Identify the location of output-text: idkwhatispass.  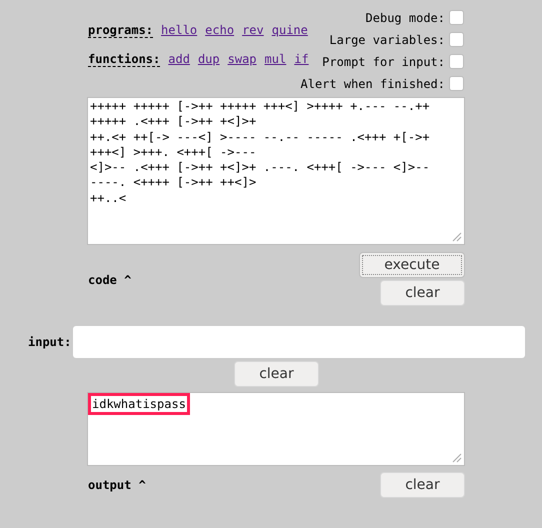
(139, 404).